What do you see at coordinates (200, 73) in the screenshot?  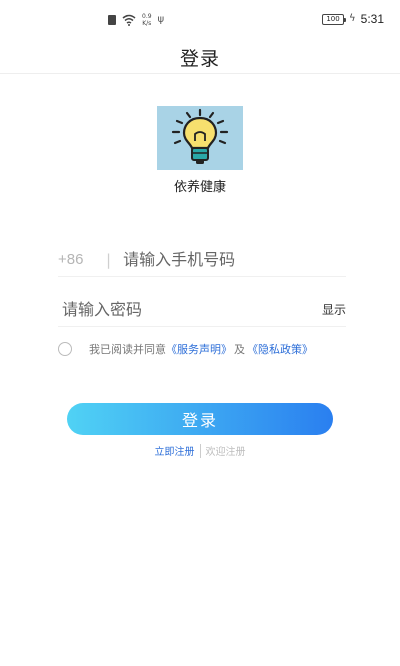 I see `header-divider` at bounding box center [200, 73].